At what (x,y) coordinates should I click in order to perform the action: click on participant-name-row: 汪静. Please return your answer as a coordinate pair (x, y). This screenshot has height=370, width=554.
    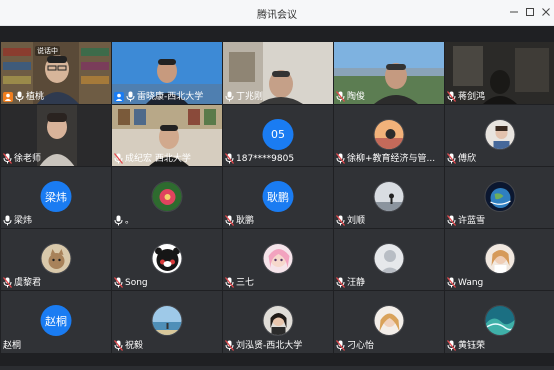
    Looking at the image, I should click on (350, 282).